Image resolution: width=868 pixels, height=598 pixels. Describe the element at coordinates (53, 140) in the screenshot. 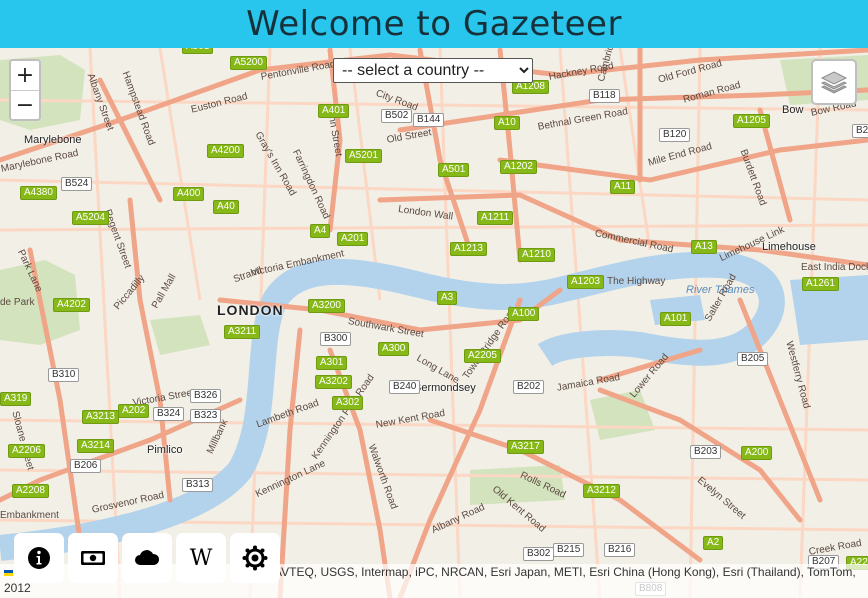

I see `place-label: Marylebone` at that location.